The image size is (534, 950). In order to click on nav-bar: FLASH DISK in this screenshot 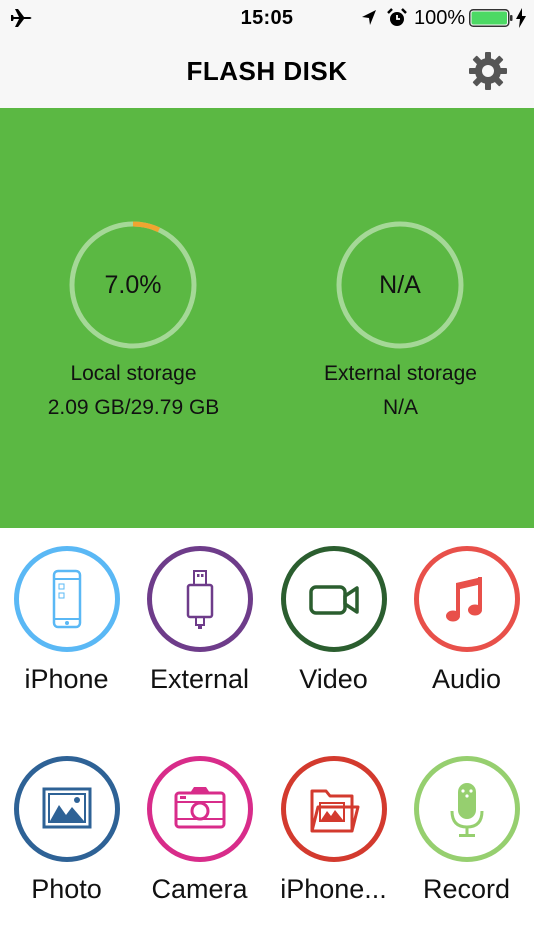, I will do `click(267, 72)`.